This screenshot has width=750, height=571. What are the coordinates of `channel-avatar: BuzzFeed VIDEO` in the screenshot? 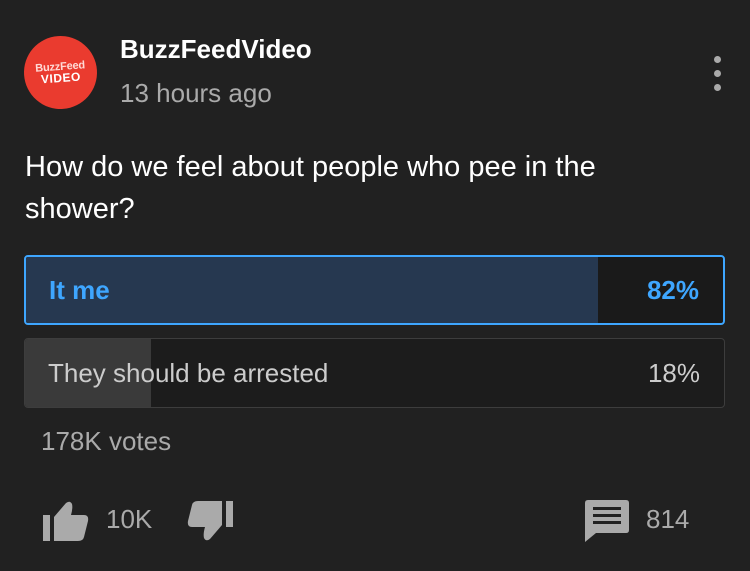 It's located at (60, 72).